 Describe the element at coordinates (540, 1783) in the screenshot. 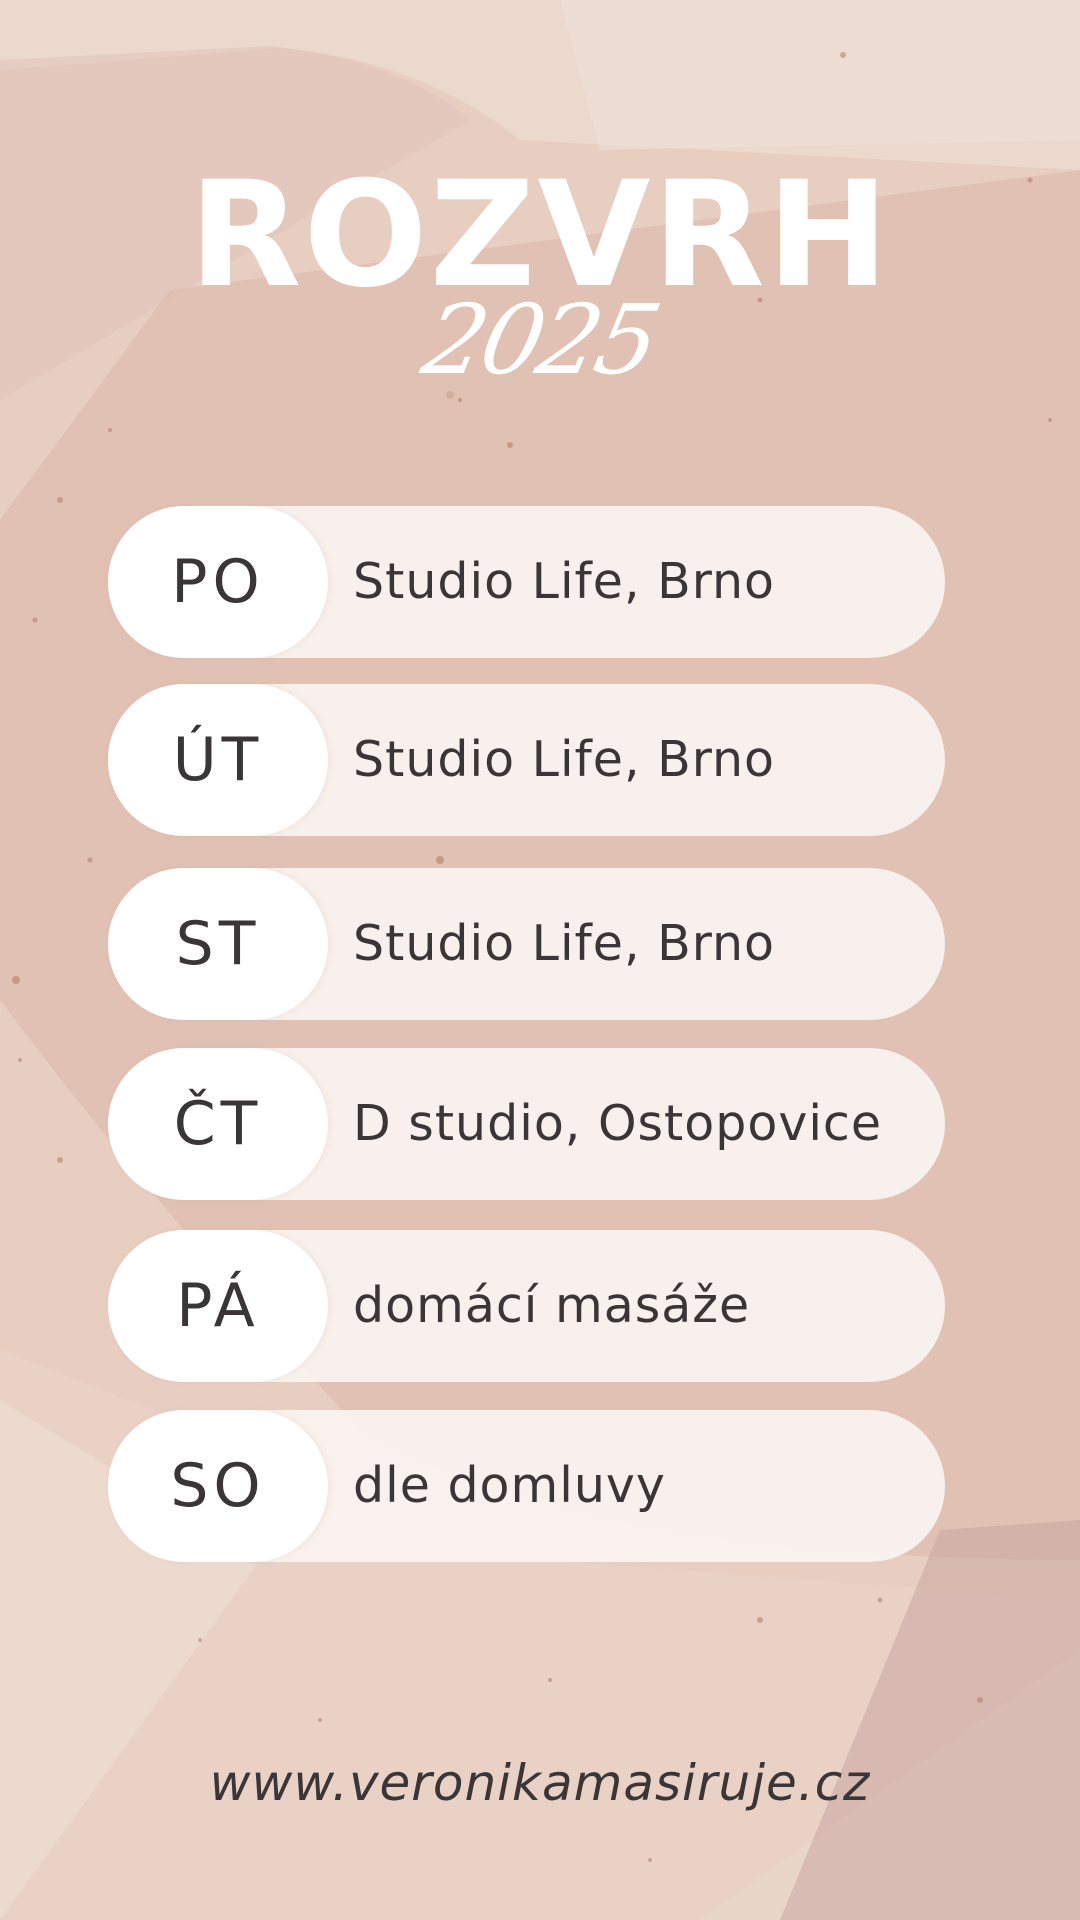

I see `website-link: www.veronikamasiruje.cz` at that location.